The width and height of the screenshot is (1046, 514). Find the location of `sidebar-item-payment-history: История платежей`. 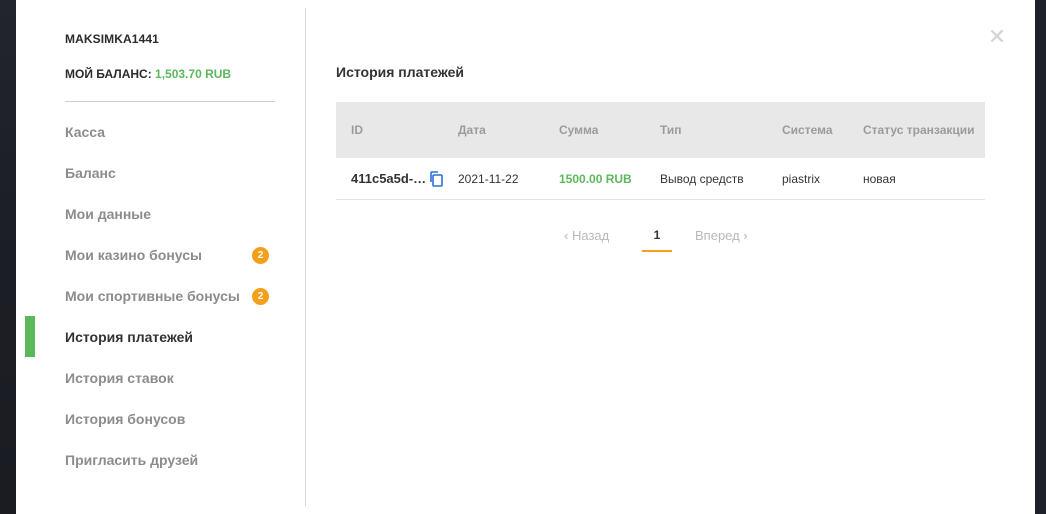

sidebar-item-payment-history: История платежей is located at coordinates (161, 336).